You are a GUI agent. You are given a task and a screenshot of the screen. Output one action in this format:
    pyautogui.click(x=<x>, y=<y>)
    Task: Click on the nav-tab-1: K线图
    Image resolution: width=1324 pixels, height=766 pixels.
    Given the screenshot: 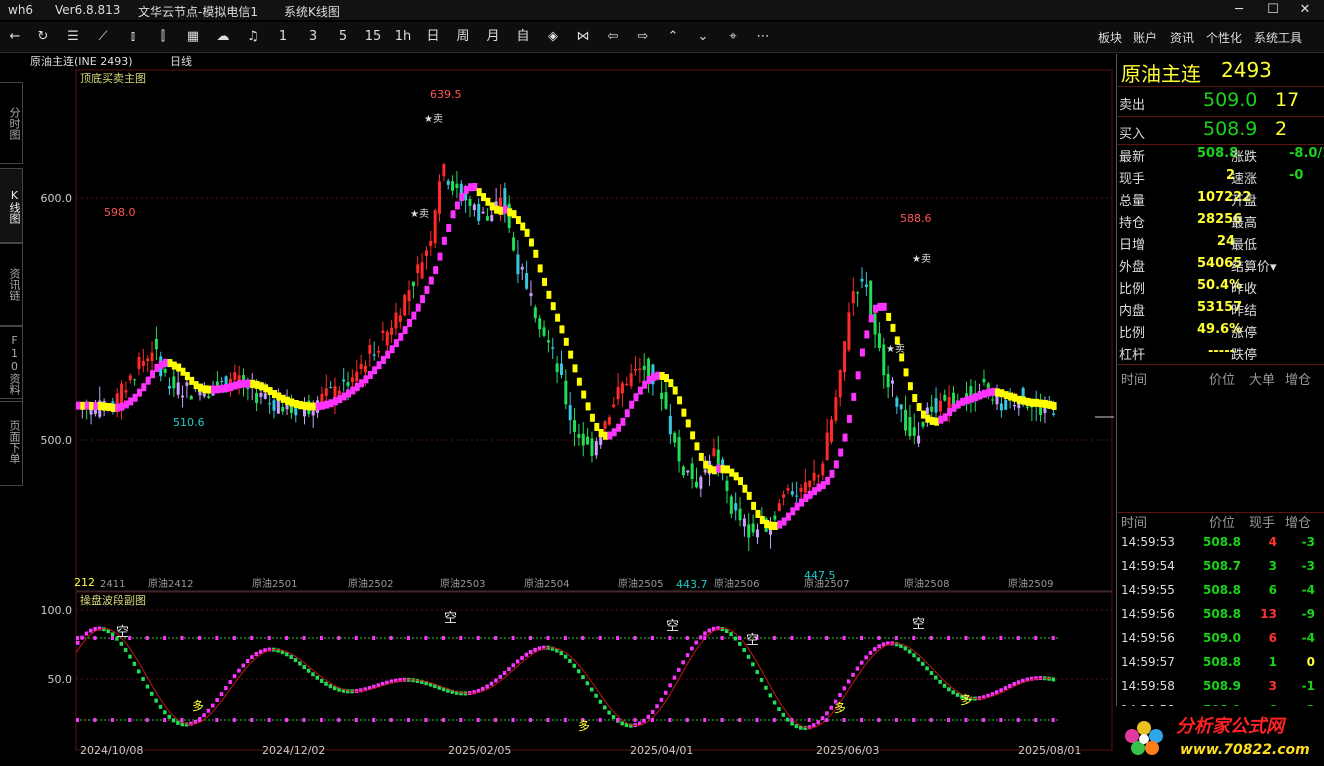 What is the action you would take?
    pyautogui.click(x=11, y=206)
    